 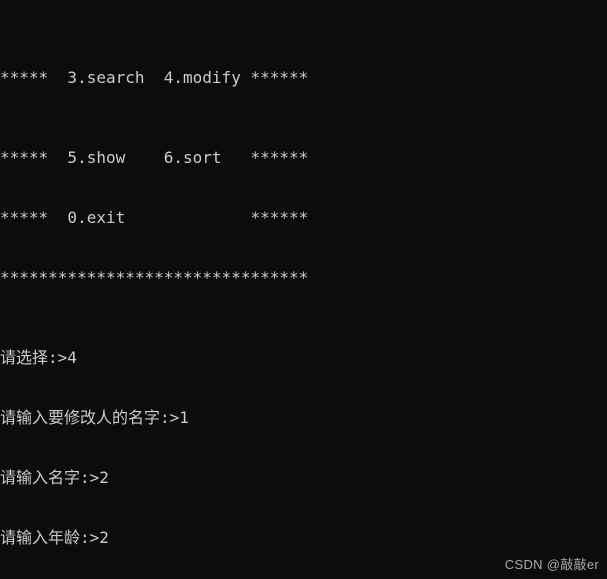 What do you see at coordinates (38, 357) in the screenshot?
I see `prompt-choose-4: 请选择:>4` at bounding box center [38, 357].